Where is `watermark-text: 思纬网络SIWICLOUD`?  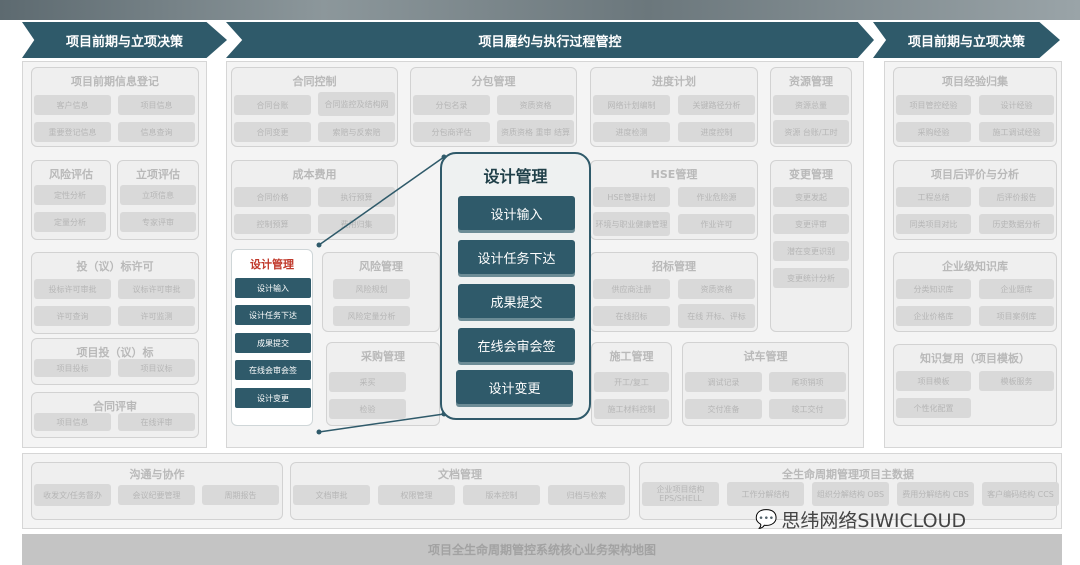 watermark-text: 思纬网络SIWICLOUD is located at coordinates (874, 521).